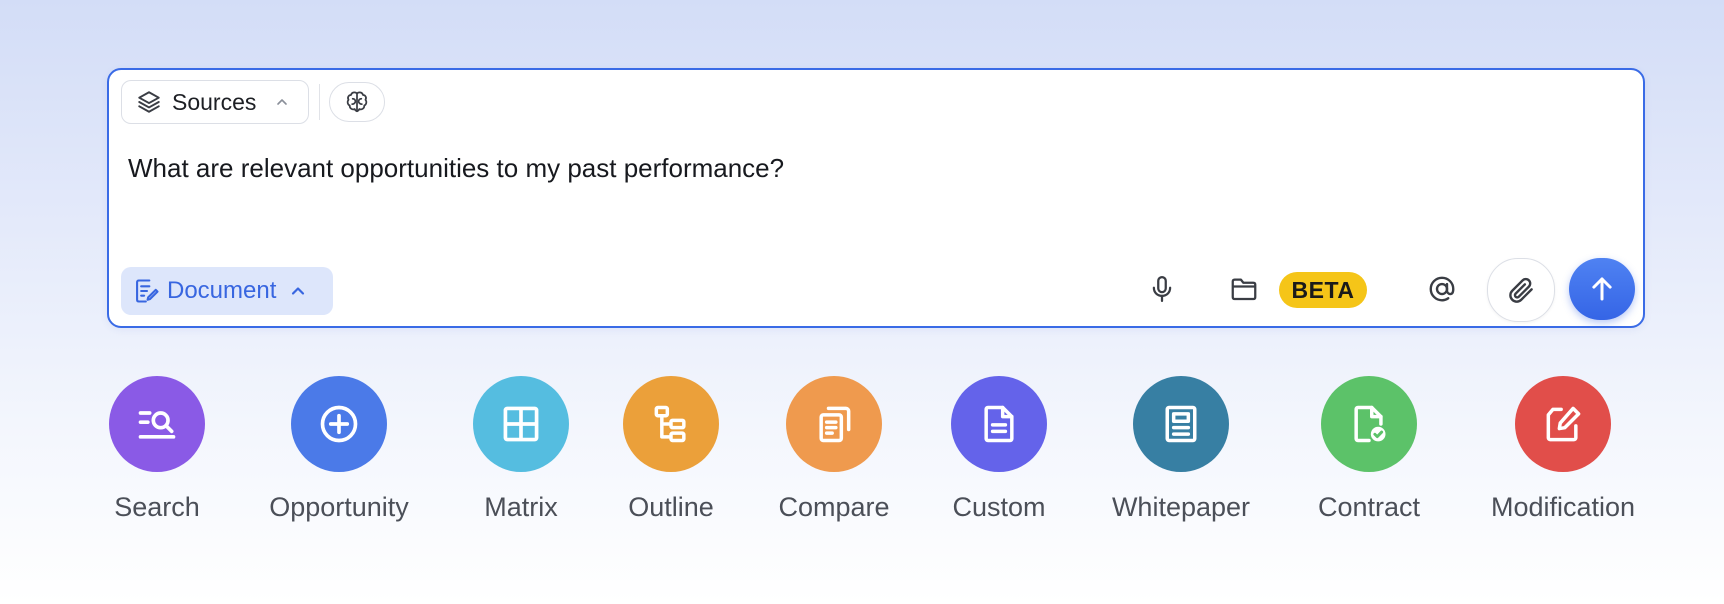 Image resolution: width=1724 pixels, height=604 pixels. I want to click on mention-button, so click(1442, 289).